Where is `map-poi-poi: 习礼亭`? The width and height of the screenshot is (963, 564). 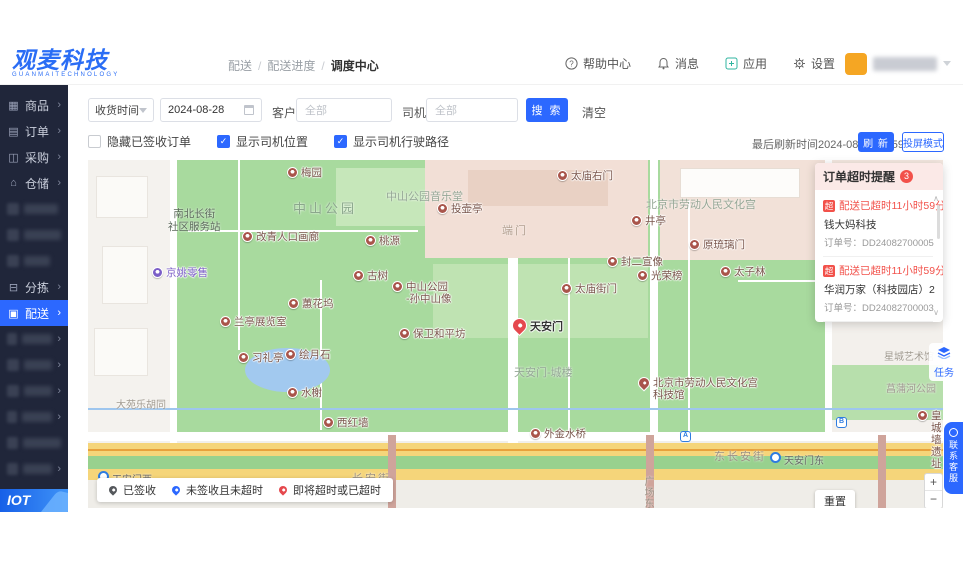
map-poi-poi: 习礼亭 is located at coordinates (261, 358).